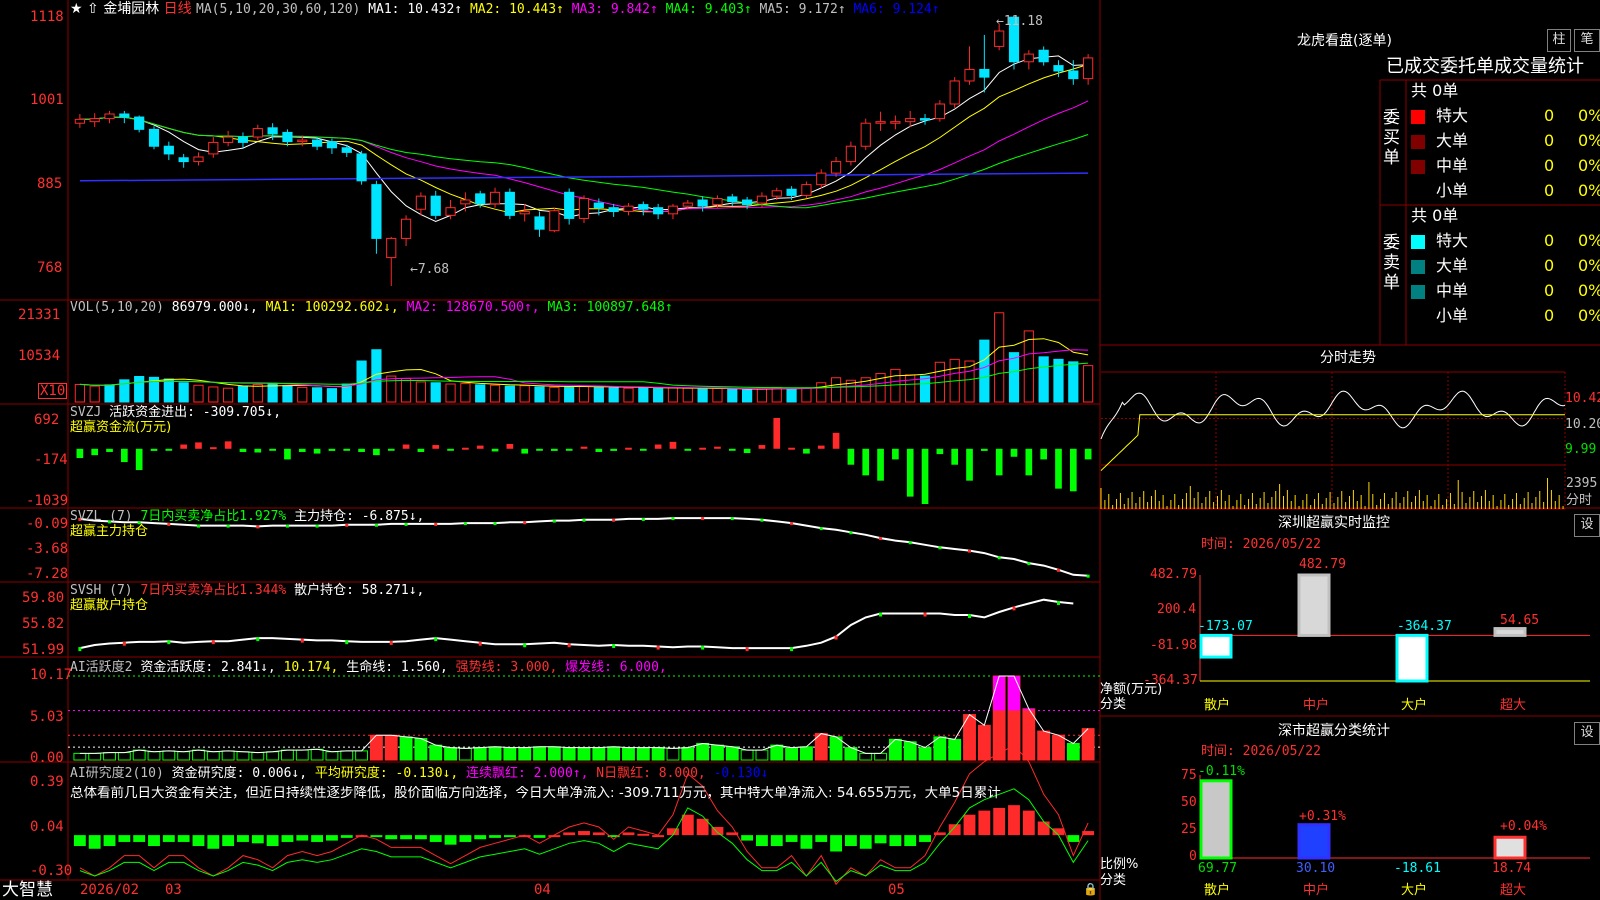 This screenshot has width=1600, height=900. Describe the element at coordinates (1261, 544) in the screenshot. I see `szrt-time: 时间: 2026/05/22` at that location.